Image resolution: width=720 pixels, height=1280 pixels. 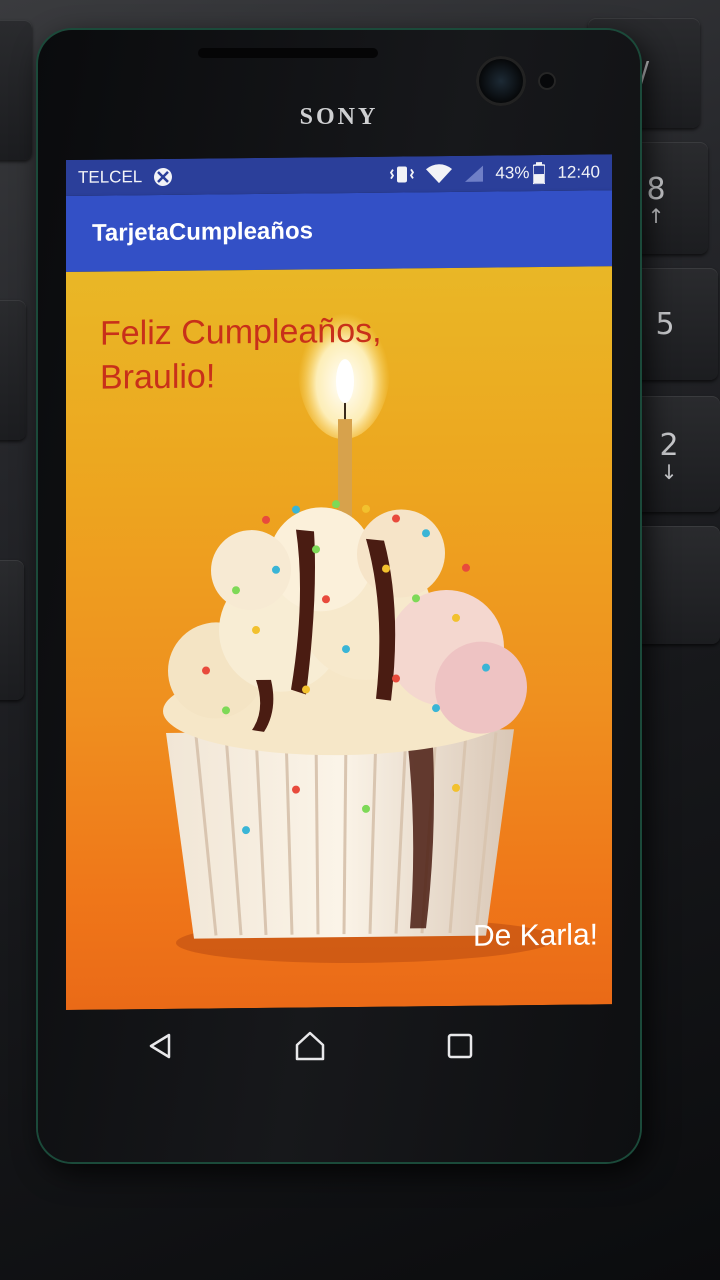 What do you see at coordinates (160, 1046) in the screenshot?
I see `back-icon` at bounding box center [160, 1046].